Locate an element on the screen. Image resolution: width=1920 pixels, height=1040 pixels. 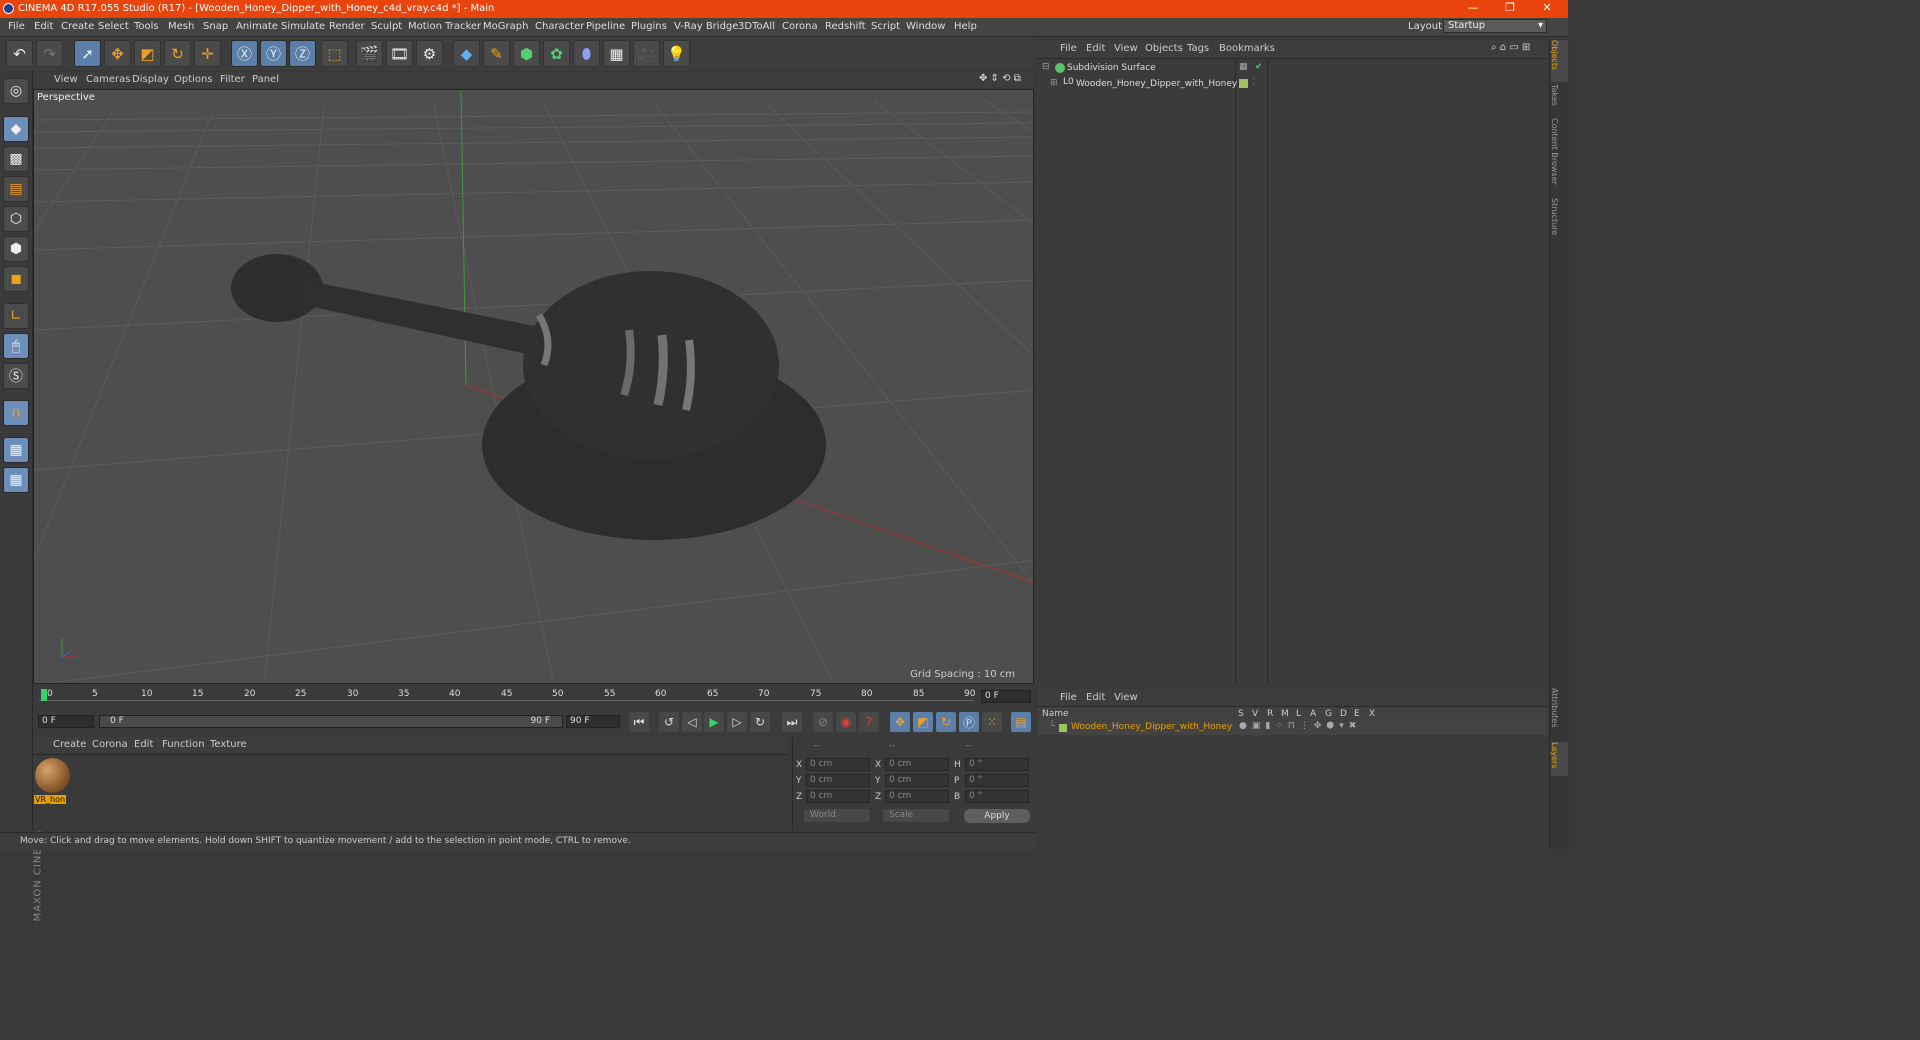
layer-col-expressions: E is located at coordinates (1357, 714).